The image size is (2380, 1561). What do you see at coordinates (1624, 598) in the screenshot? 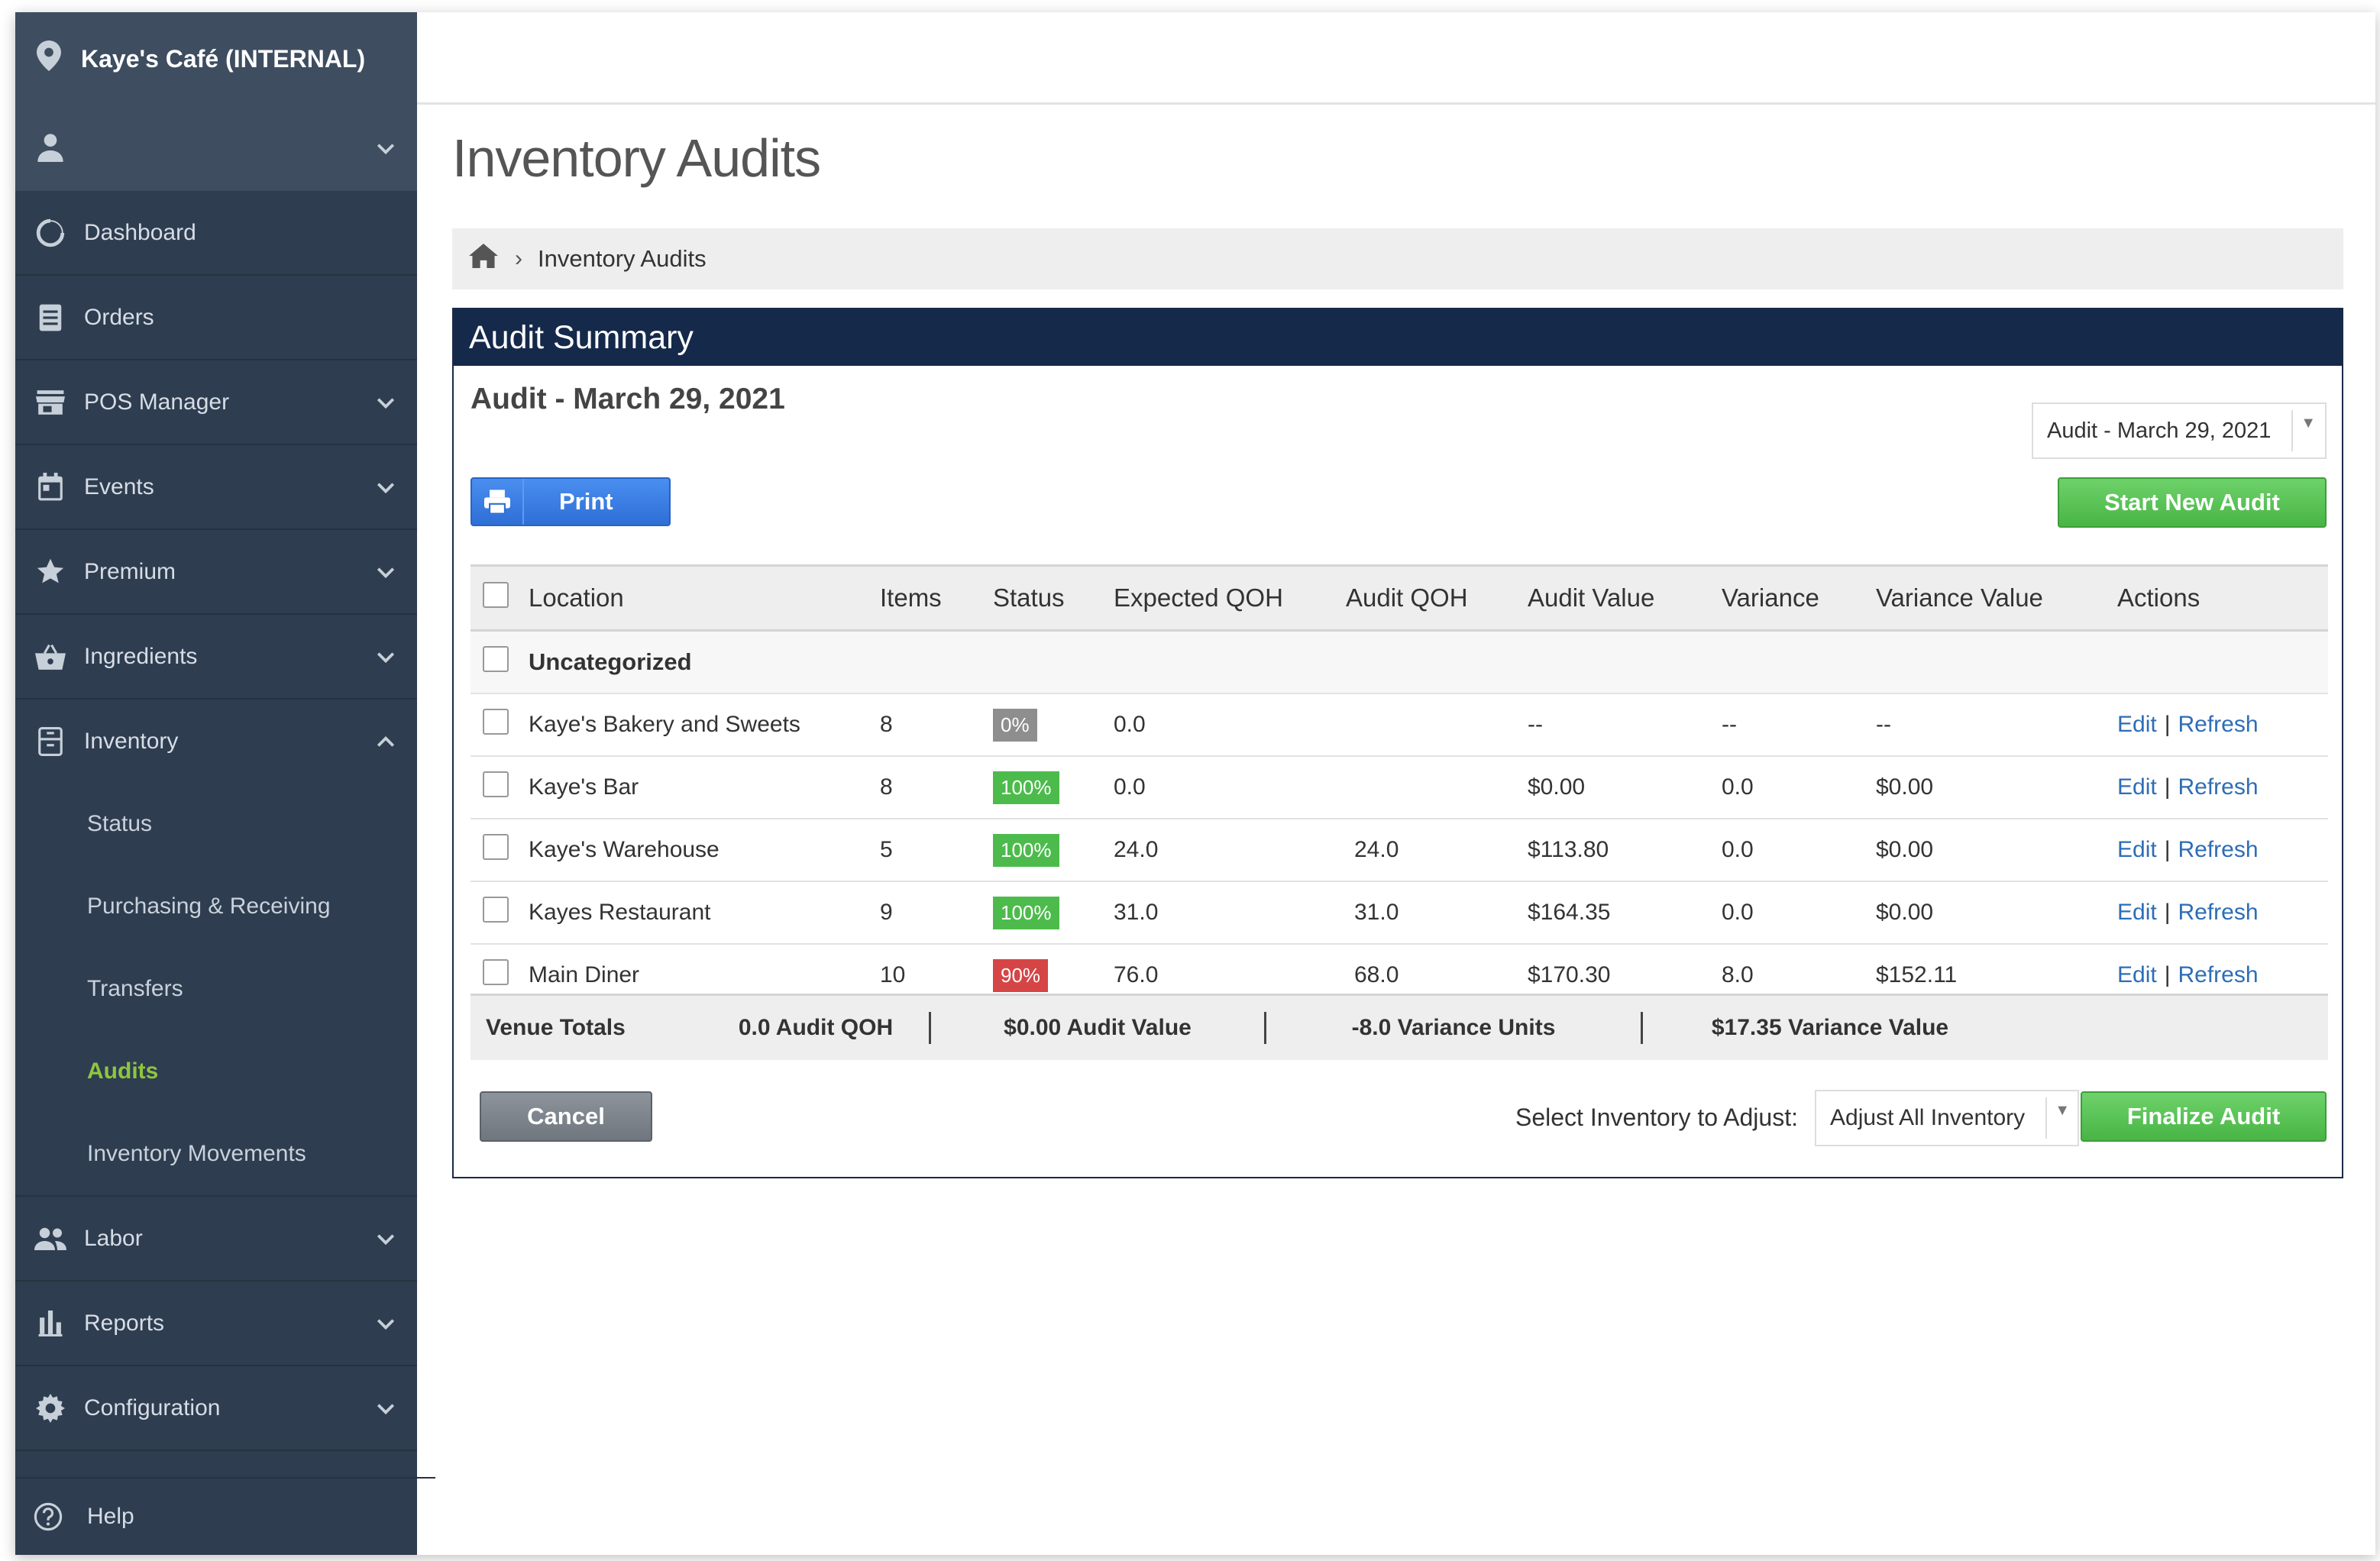
I see `column-header: Audit Value` at bounding box center [1624, 598].